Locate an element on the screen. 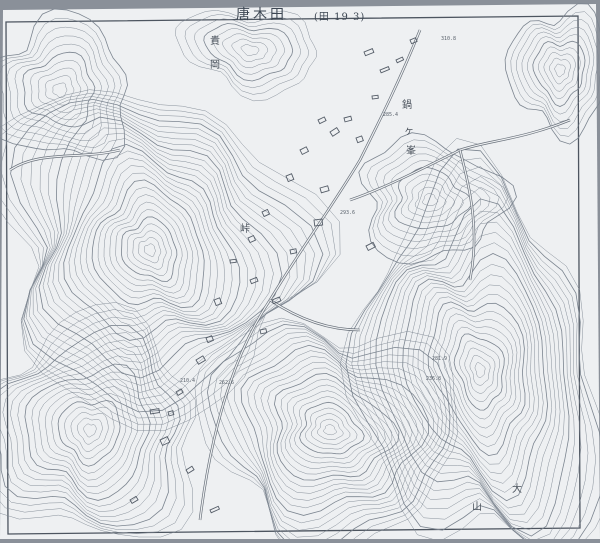 The width and height of the screenshot is (600, 543). elevation-label: 262.6 is located at coordinates (227, 383).